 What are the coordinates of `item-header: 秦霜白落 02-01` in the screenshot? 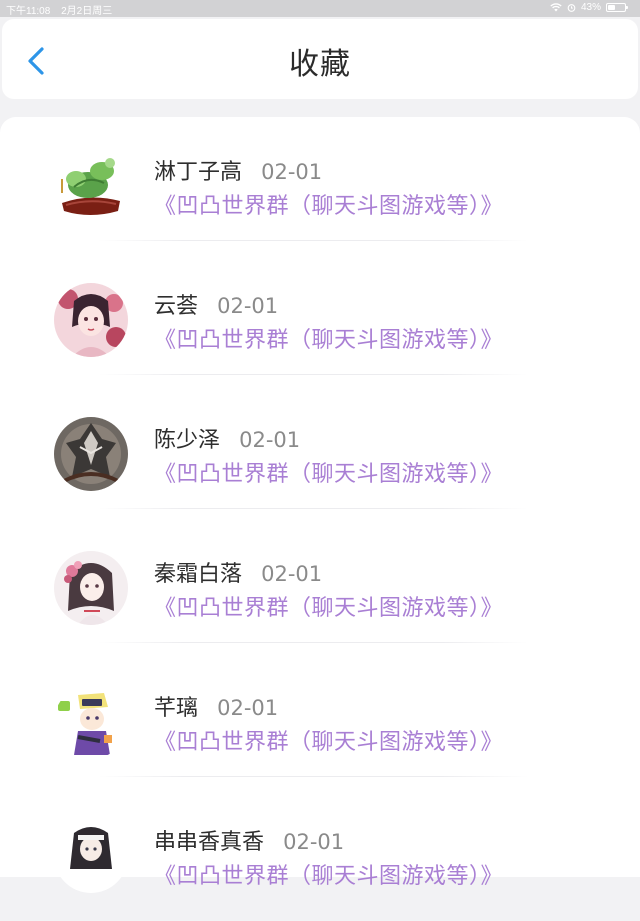 It's located at (238, 572).